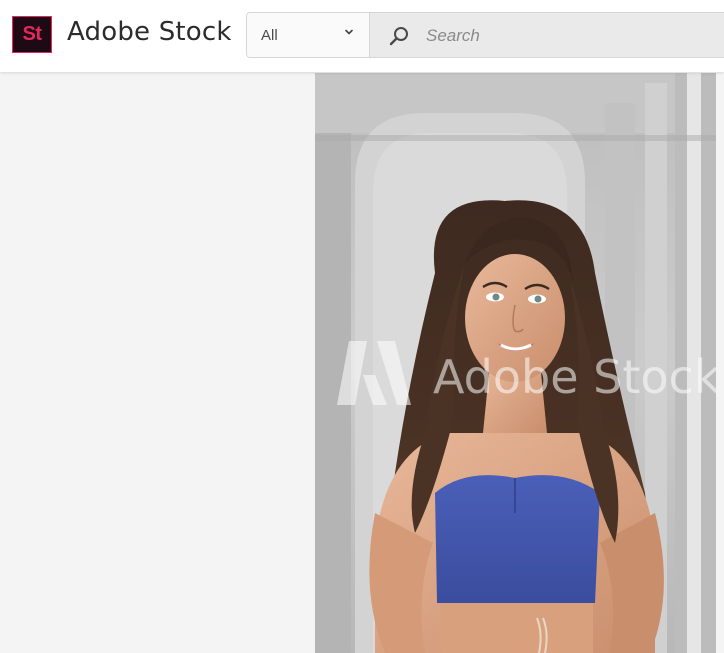 The height and width of the screenshot is (653, 724). I want to click on logo-text: St, so click(32, 34).